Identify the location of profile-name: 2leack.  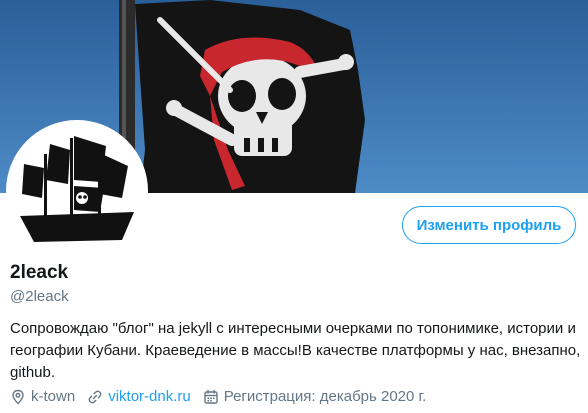
(39, 272).